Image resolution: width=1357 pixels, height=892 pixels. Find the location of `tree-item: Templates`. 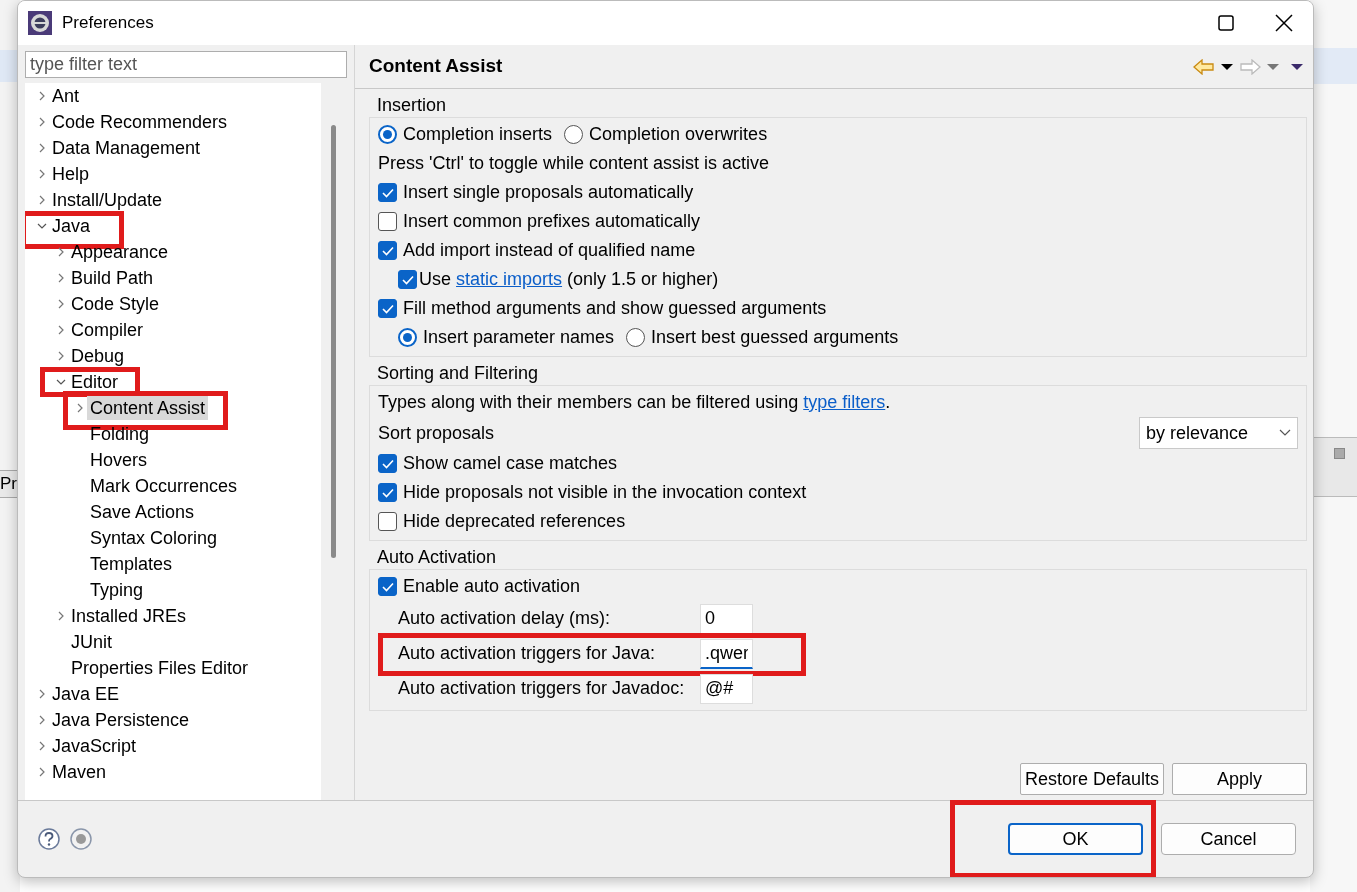

tree-item: Templates is located at coordinates (131, 564).